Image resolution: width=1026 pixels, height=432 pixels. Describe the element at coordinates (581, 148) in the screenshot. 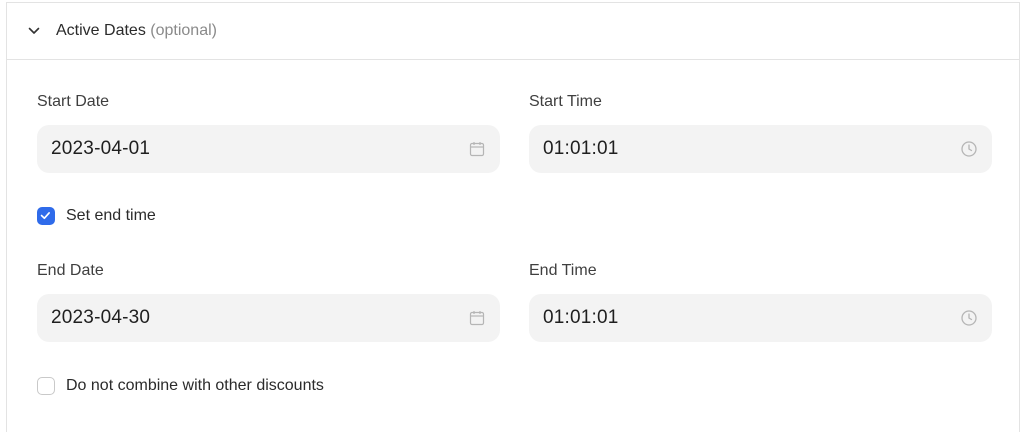

I see `start-time-value: 01:01:01` at that location.